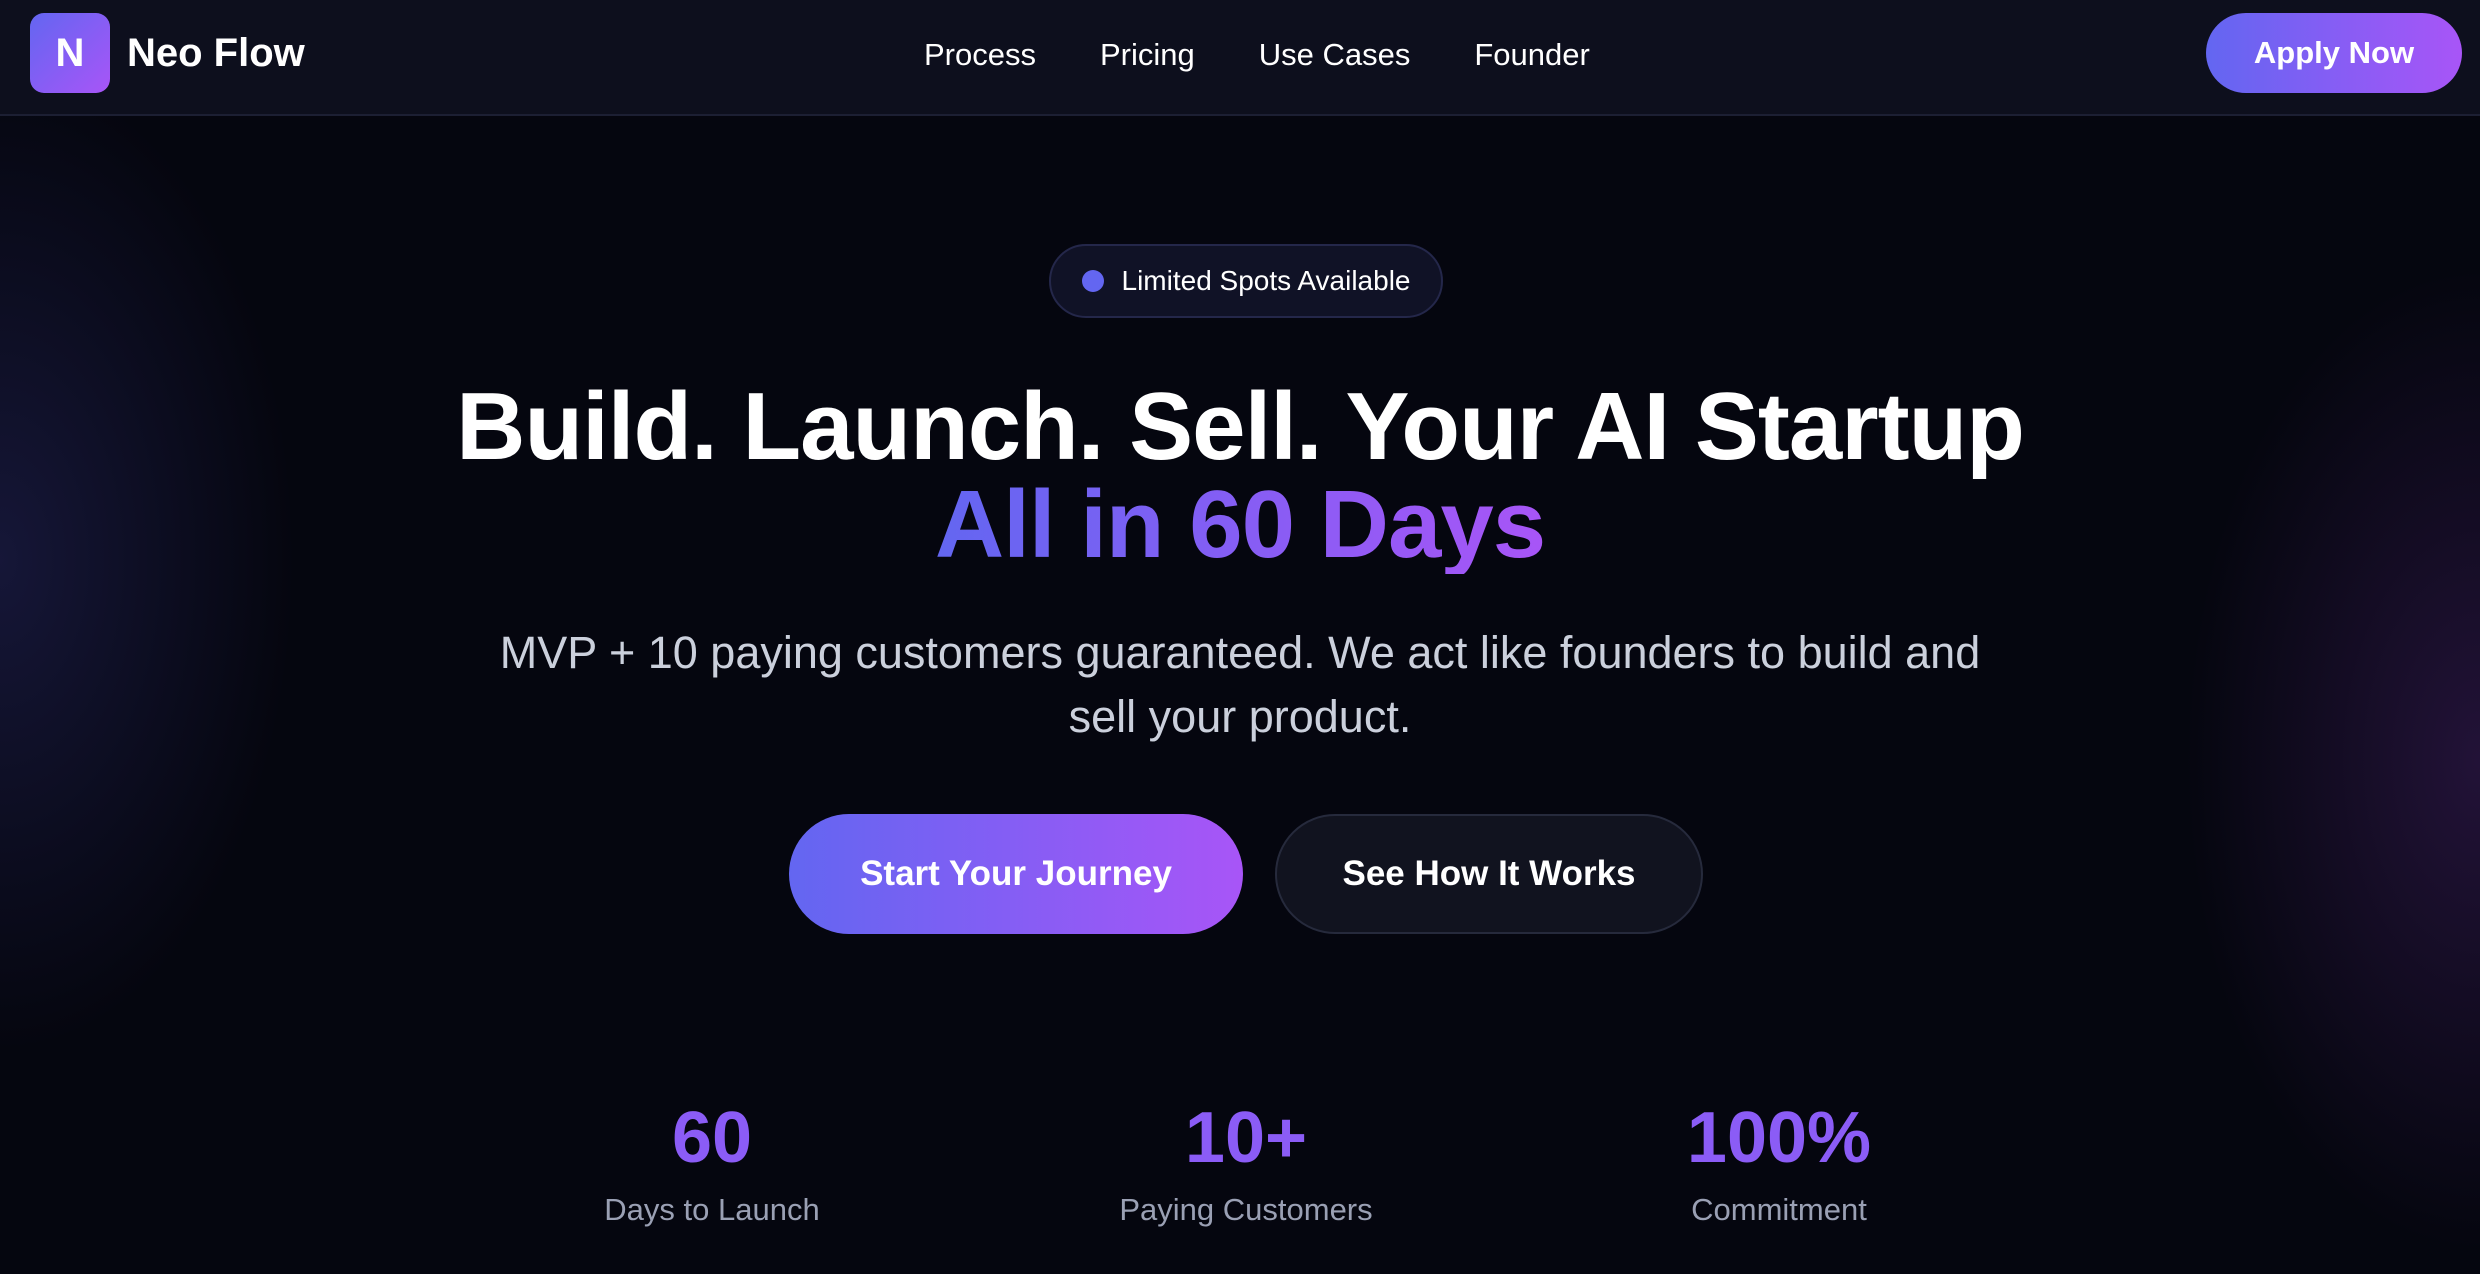  I want to click on see-how-it-works-button: See How It Works, so click(1489, 874).